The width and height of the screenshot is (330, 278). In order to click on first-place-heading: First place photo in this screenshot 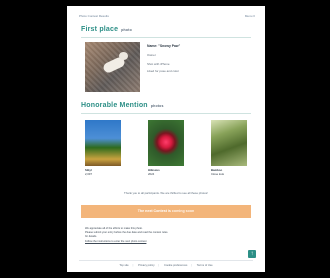, I will do `click(106, 29)`.